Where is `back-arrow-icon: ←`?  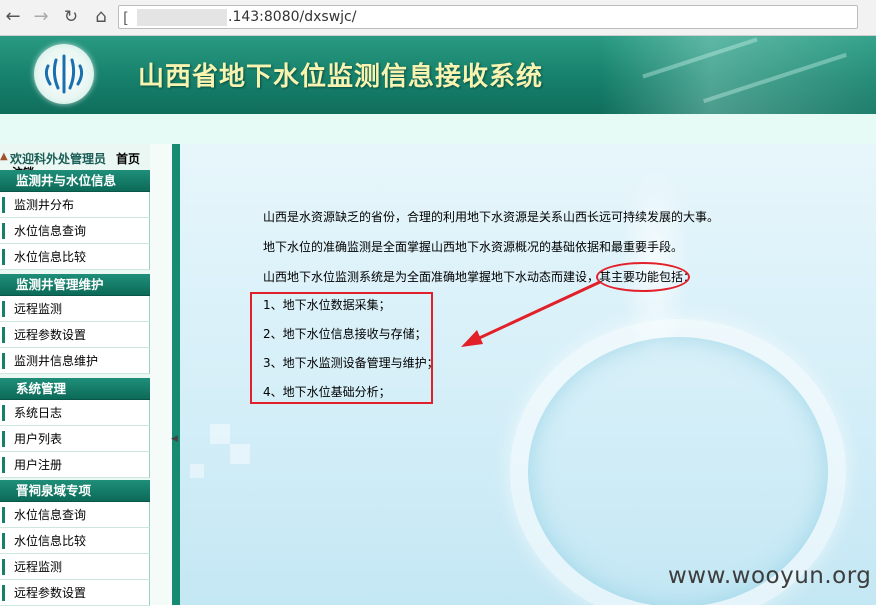 back-arrow-icon: ← is located at coordinates (13, 17).